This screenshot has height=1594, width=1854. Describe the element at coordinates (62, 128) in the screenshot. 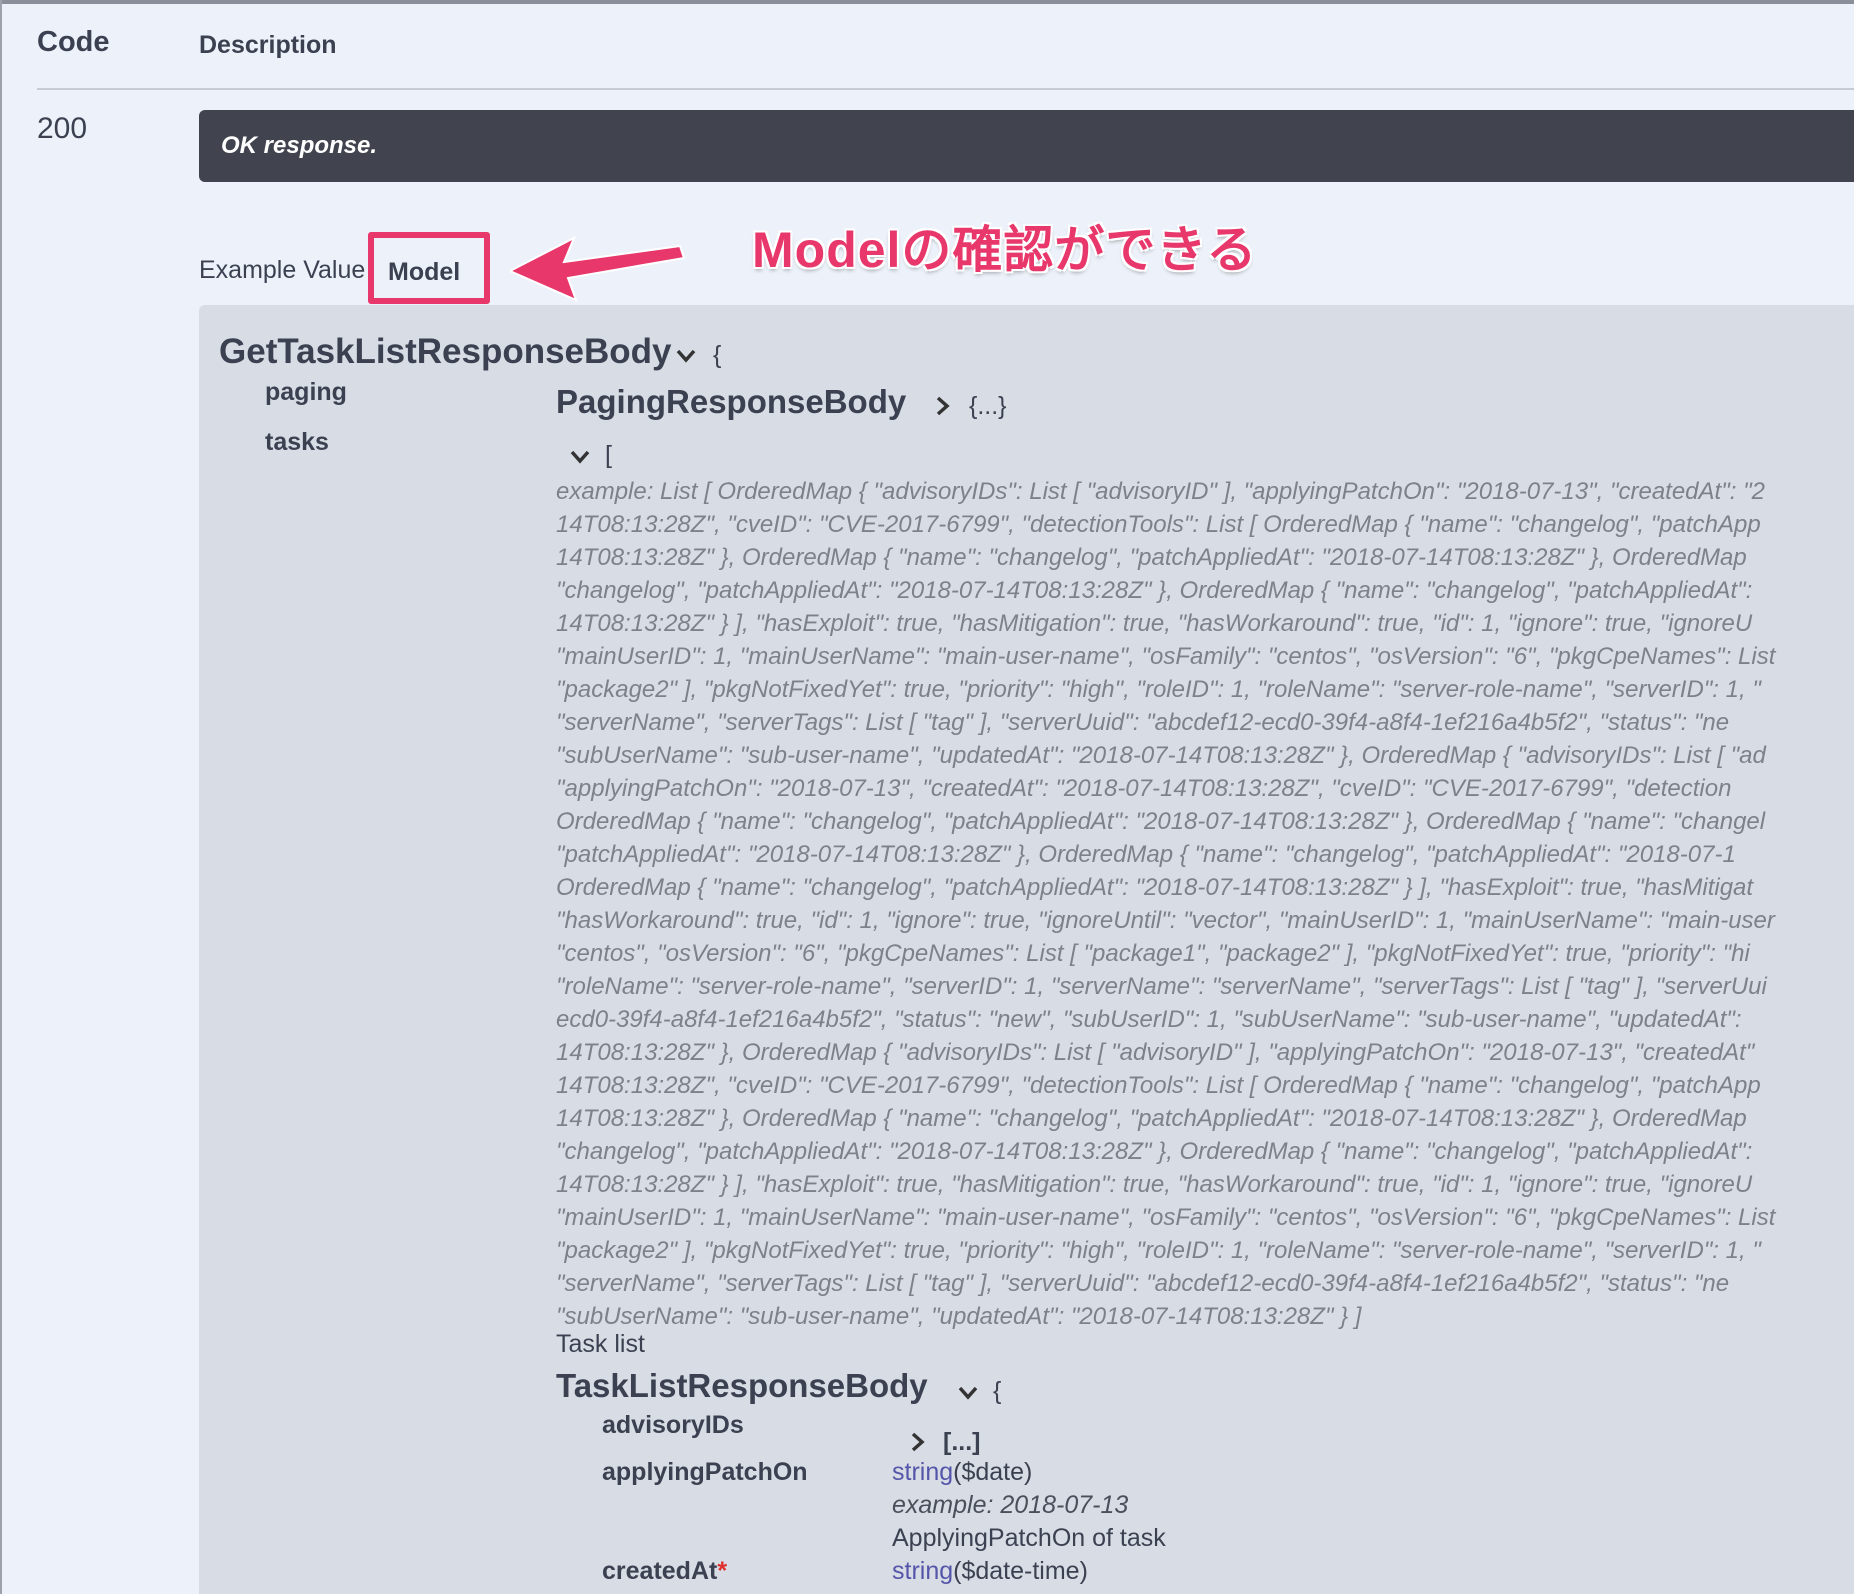

I see `response-status-code: 200` at that location.